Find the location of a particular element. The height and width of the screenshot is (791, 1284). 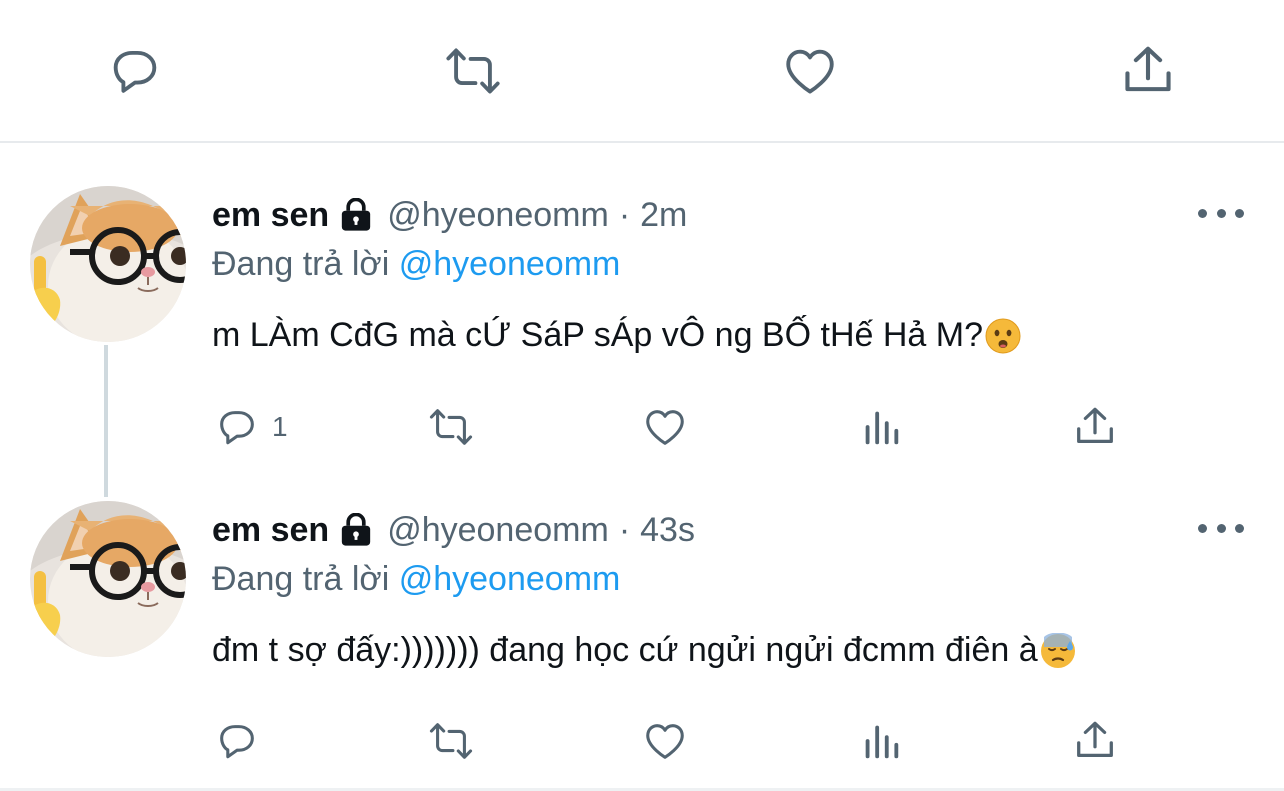

tweet-actions: 1 is located at coordinates (642, 427).